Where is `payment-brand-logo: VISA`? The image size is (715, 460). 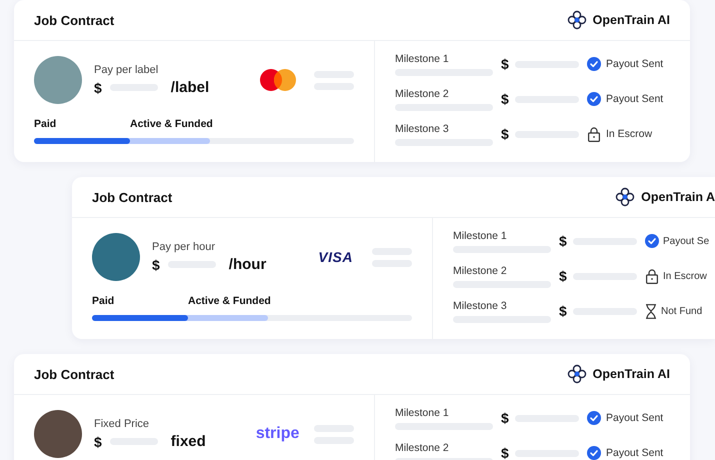 payment-brand-logo: VISA is located at coordinates (335, 257).